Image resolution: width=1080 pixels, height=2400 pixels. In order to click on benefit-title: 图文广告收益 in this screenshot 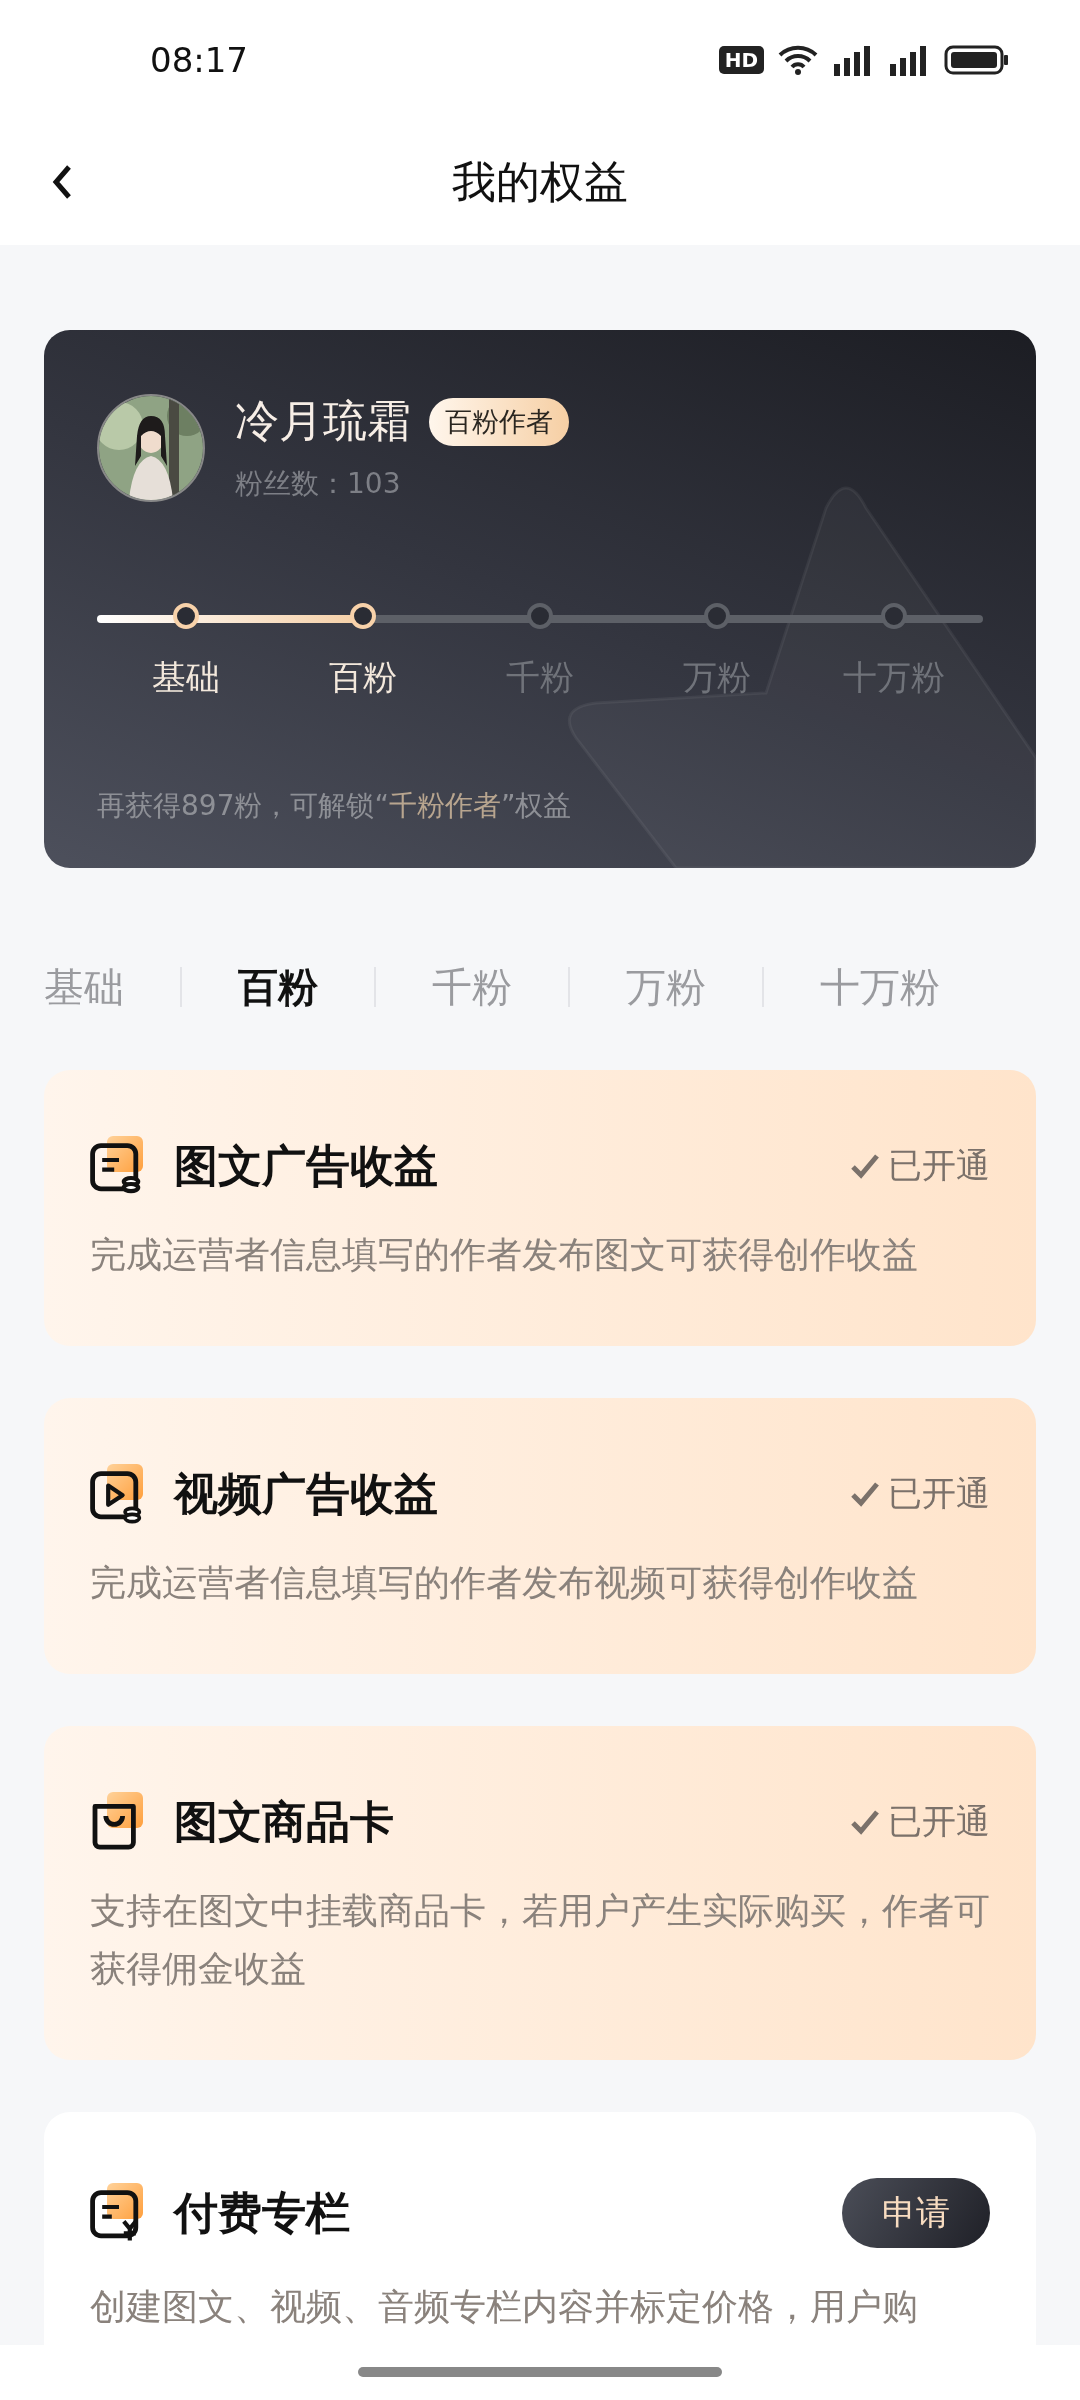, I will do `click(306, 1165)`.